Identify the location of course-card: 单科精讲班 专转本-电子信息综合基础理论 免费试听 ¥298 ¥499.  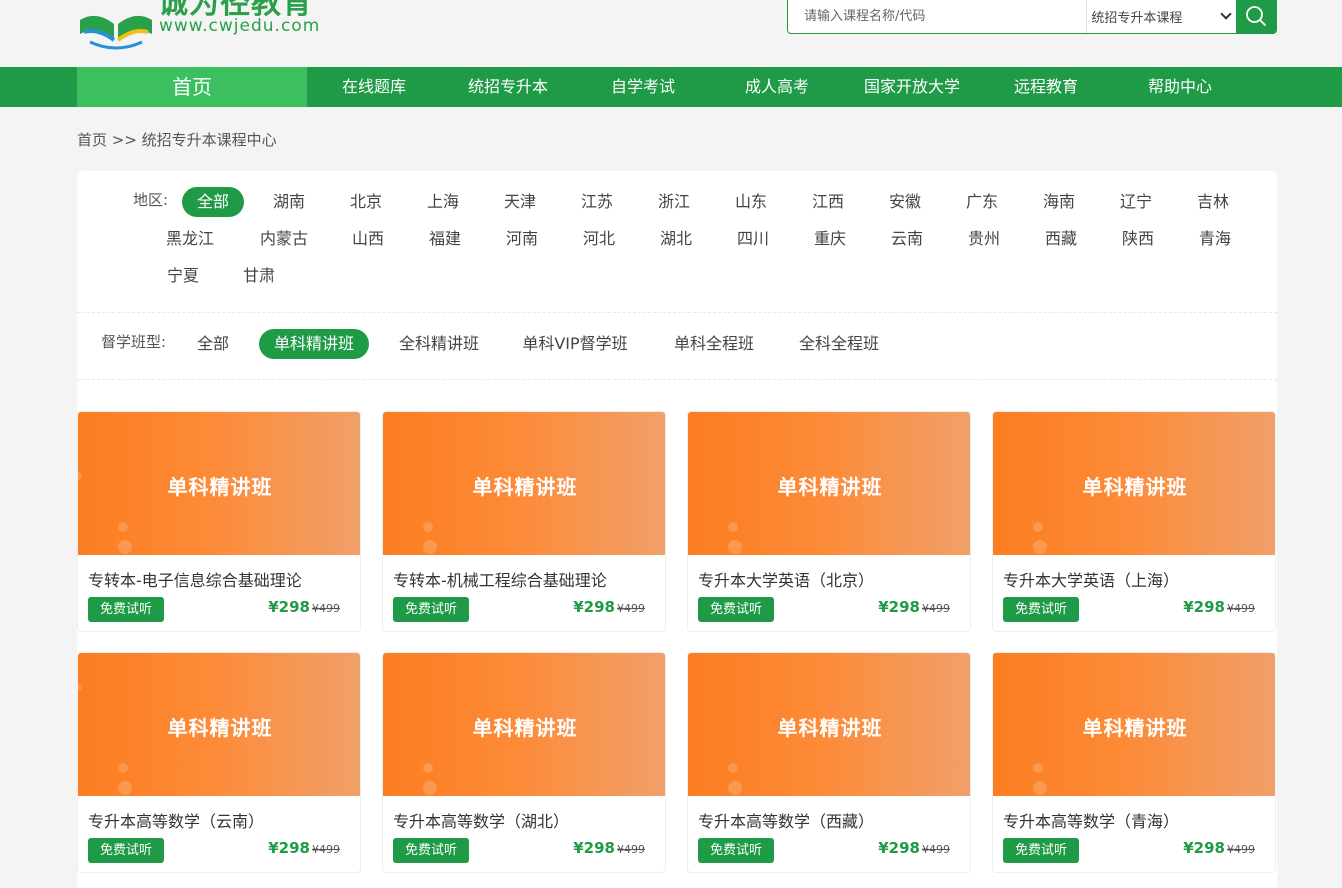
(219, 521).